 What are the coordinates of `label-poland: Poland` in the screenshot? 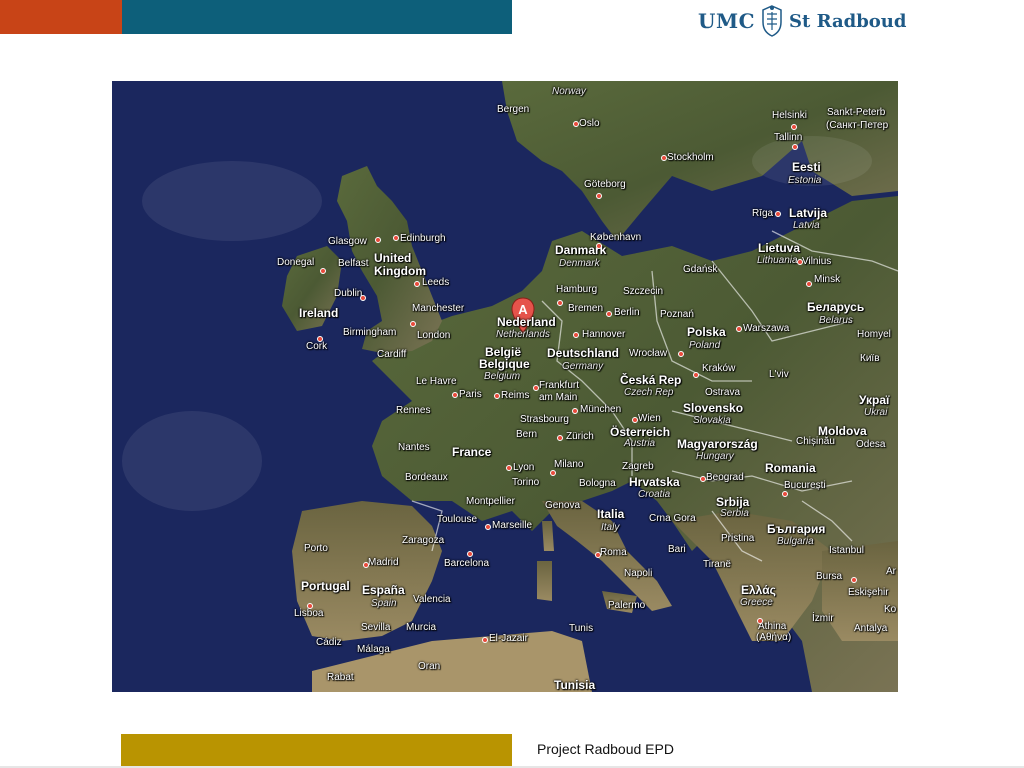 It's located at (705, 345).